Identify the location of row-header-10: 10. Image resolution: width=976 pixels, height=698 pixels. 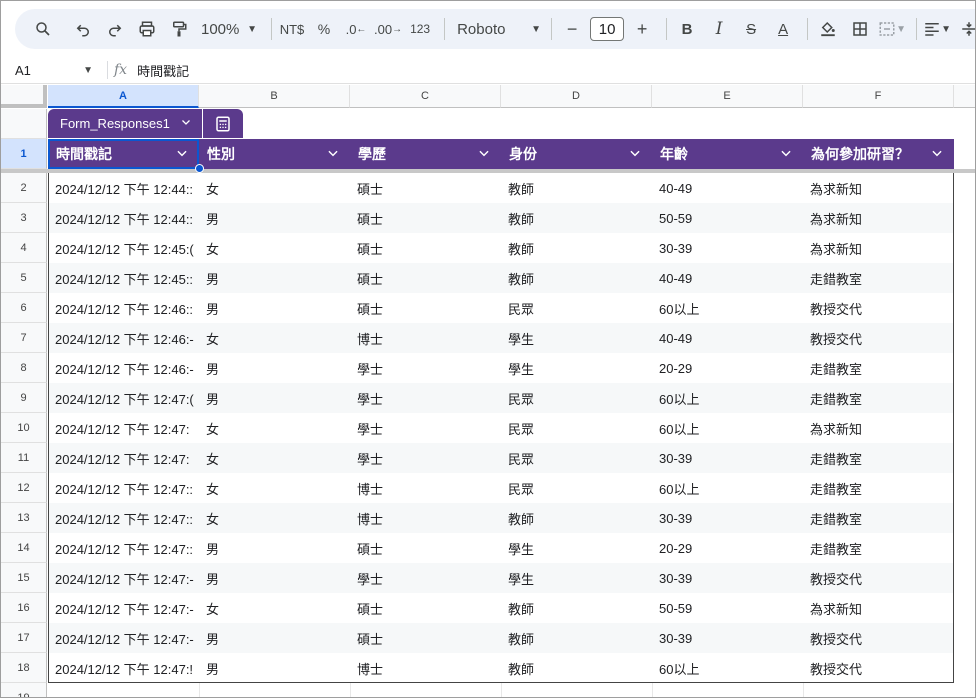
(24, 428).